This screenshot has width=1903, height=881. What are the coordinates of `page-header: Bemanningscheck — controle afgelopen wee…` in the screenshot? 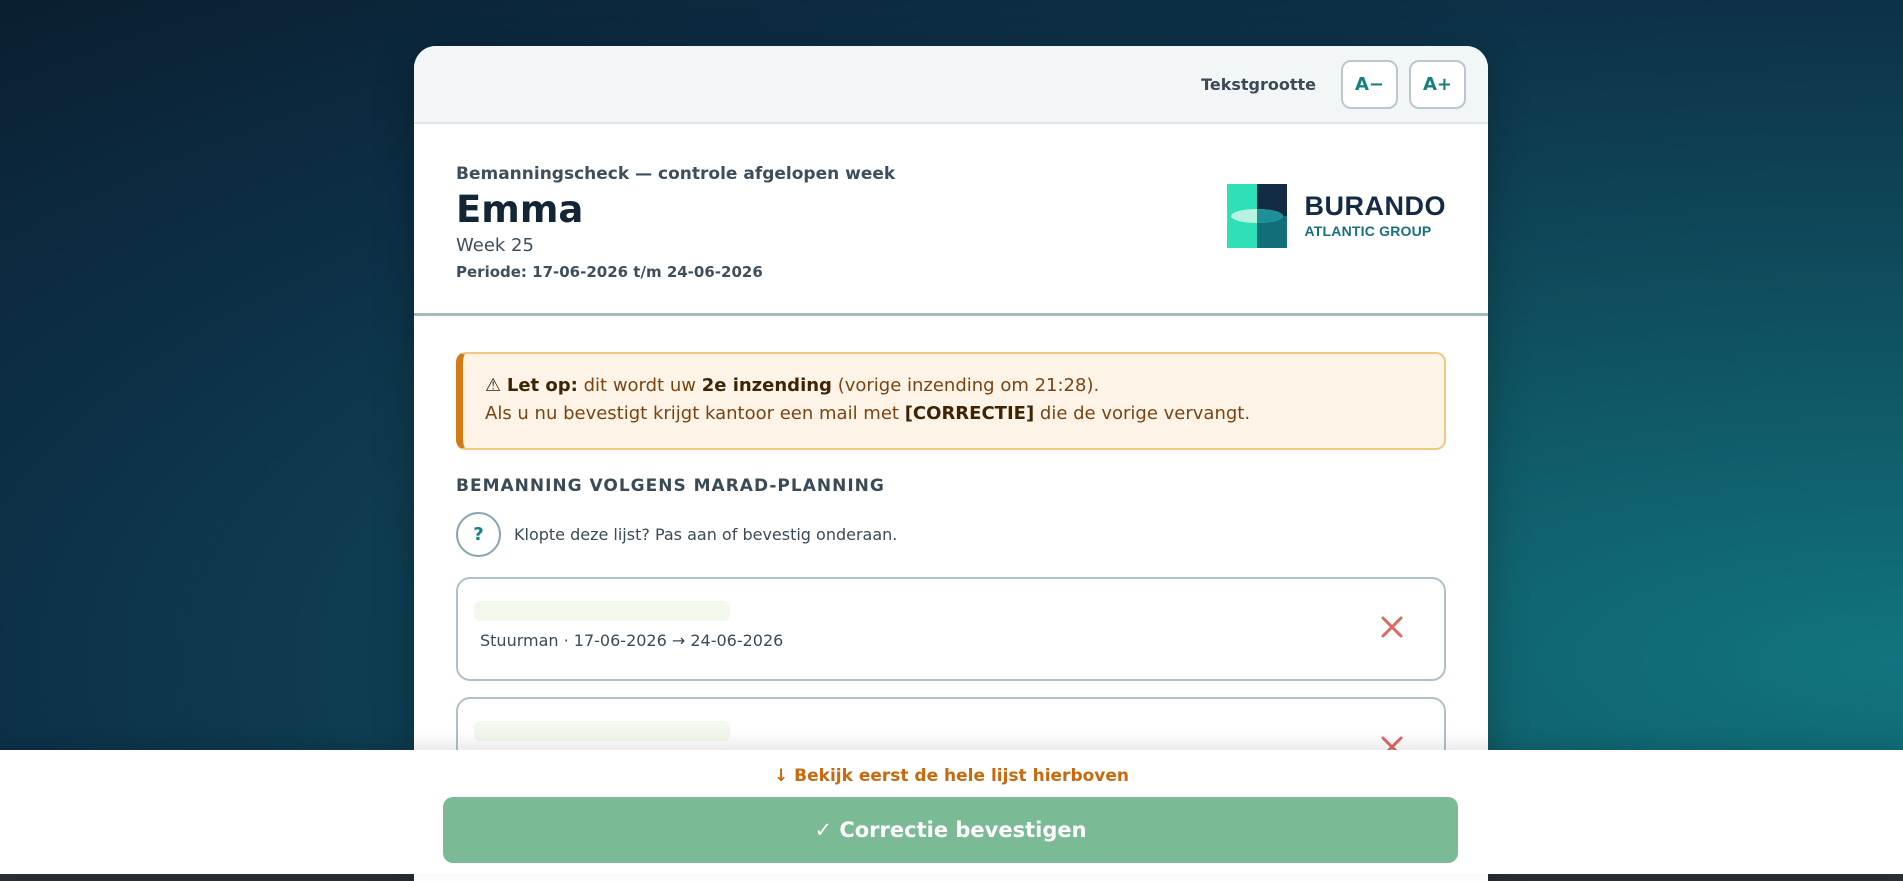 It's located at (951, 220).